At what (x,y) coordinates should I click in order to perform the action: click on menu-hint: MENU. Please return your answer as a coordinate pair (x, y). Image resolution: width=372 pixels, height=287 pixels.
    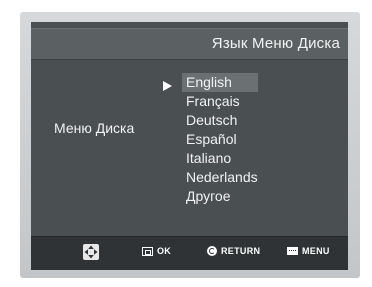
    Looking at the image, I should click on (308, 251).